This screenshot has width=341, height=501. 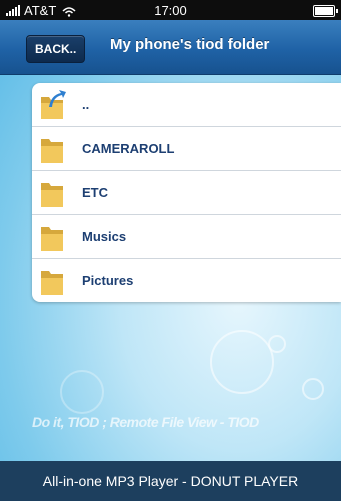 What do you see at coordinates (56, 49) in the screenshot?
I see `back-button: BACK..` at bounding box center [56, 49].